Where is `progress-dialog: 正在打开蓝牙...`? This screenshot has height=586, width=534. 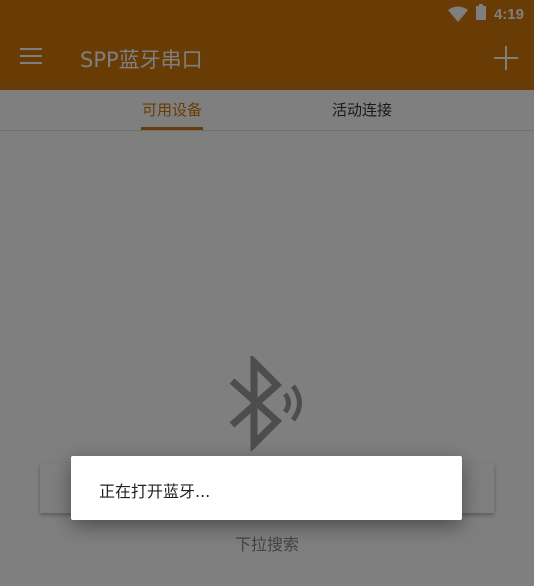
progress-dialog: 正在打开蓝牙... is located at coordinates (266, 488).